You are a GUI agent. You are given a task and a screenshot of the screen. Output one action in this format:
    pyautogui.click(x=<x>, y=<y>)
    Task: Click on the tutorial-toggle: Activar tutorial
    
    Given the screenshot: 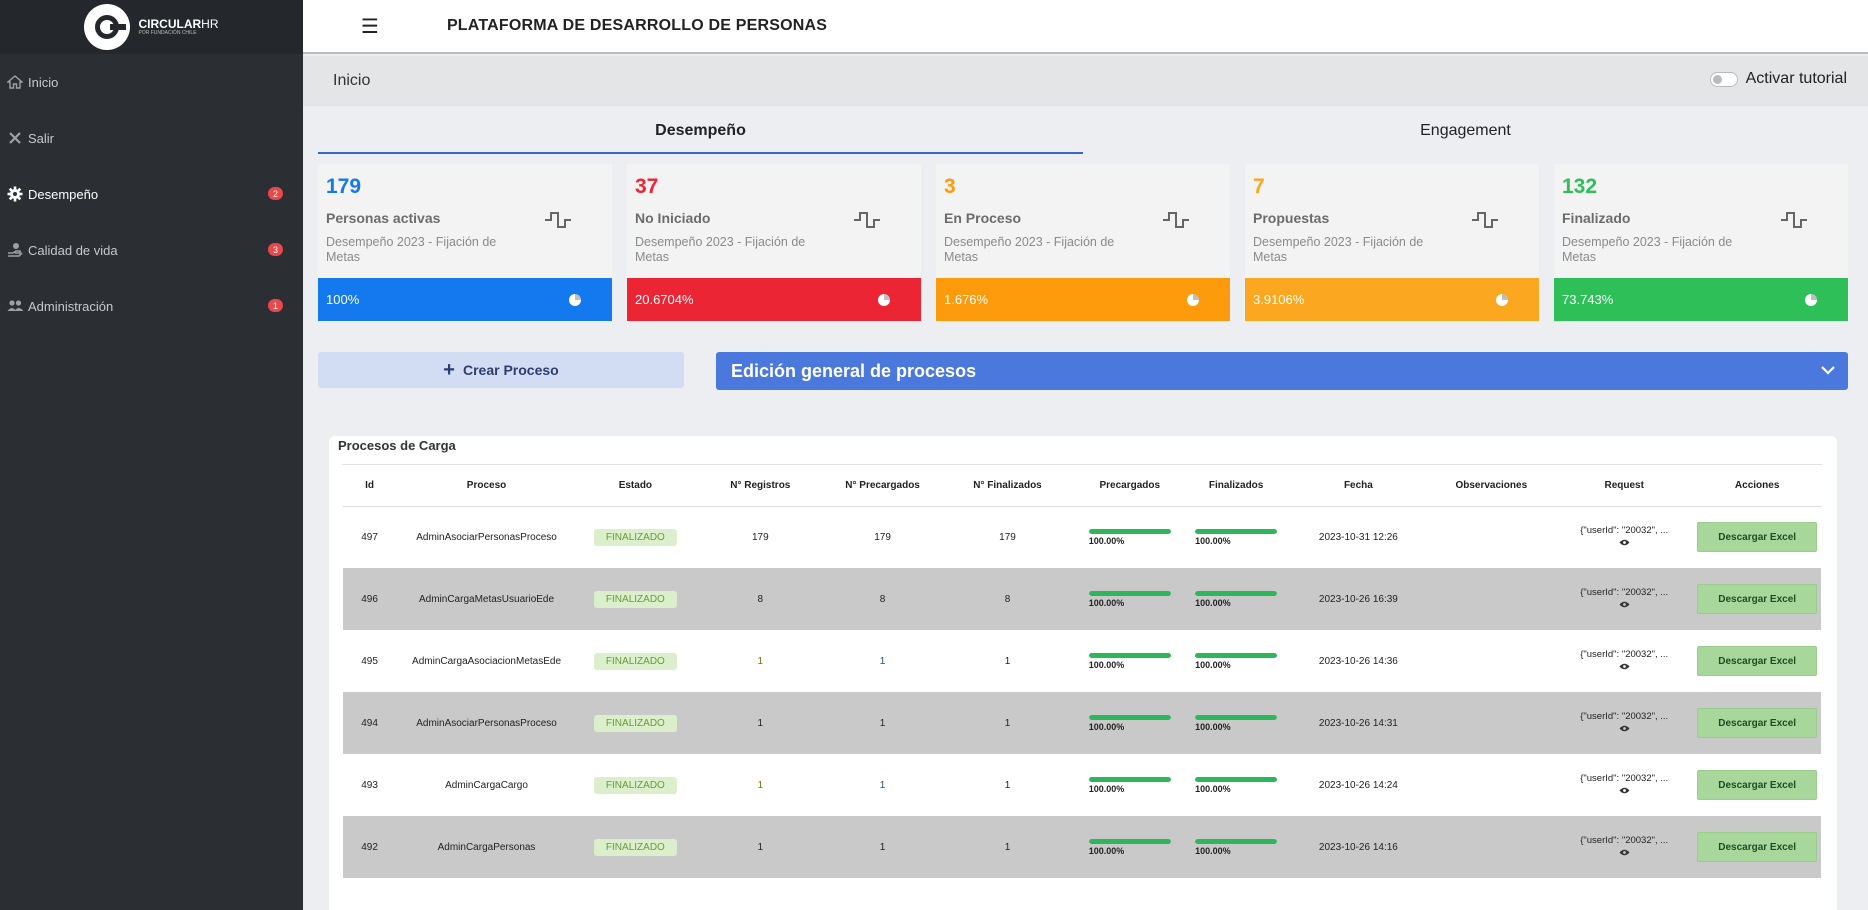 What is the action you would take?
    pyautogui.click(x=1778, y=79)
    